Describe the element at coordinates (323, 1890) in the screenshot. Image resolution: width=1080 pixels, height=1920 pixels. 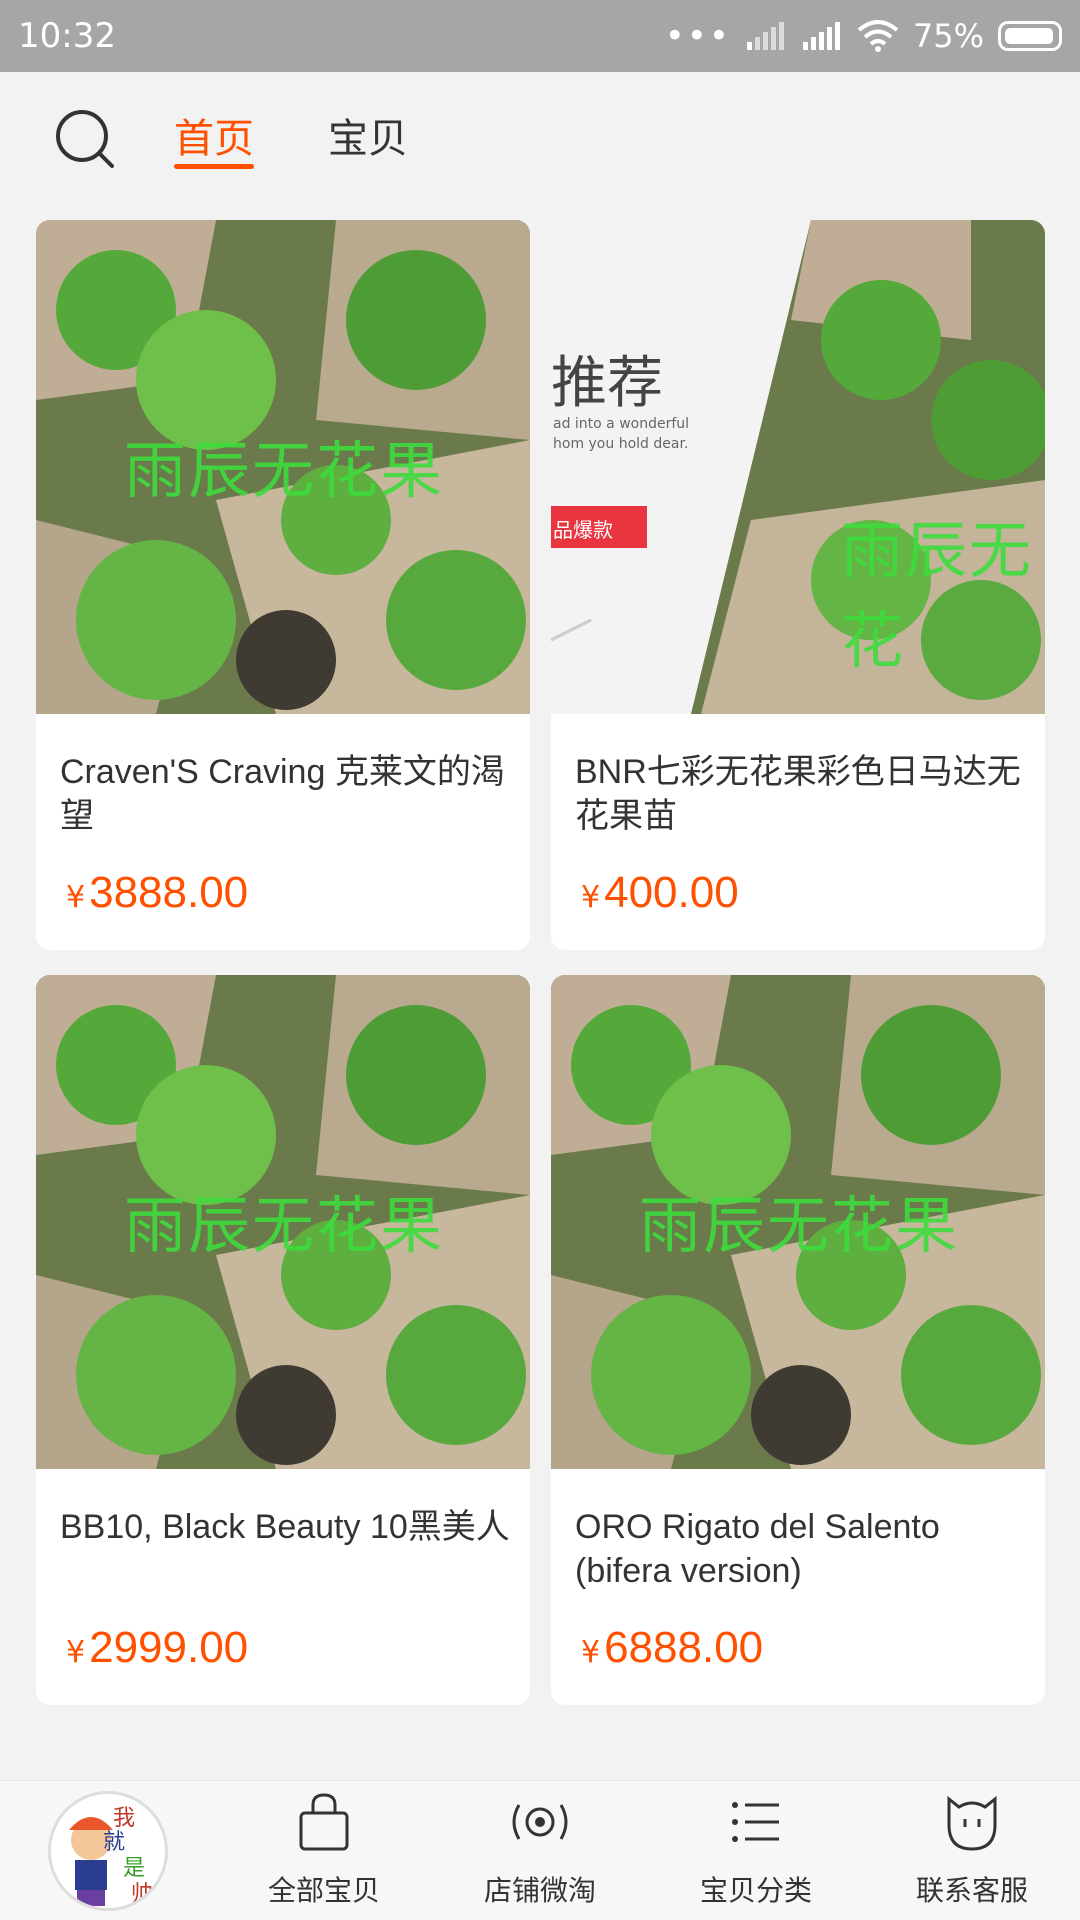
I see `nav-label: 全部宝贝` at that location.